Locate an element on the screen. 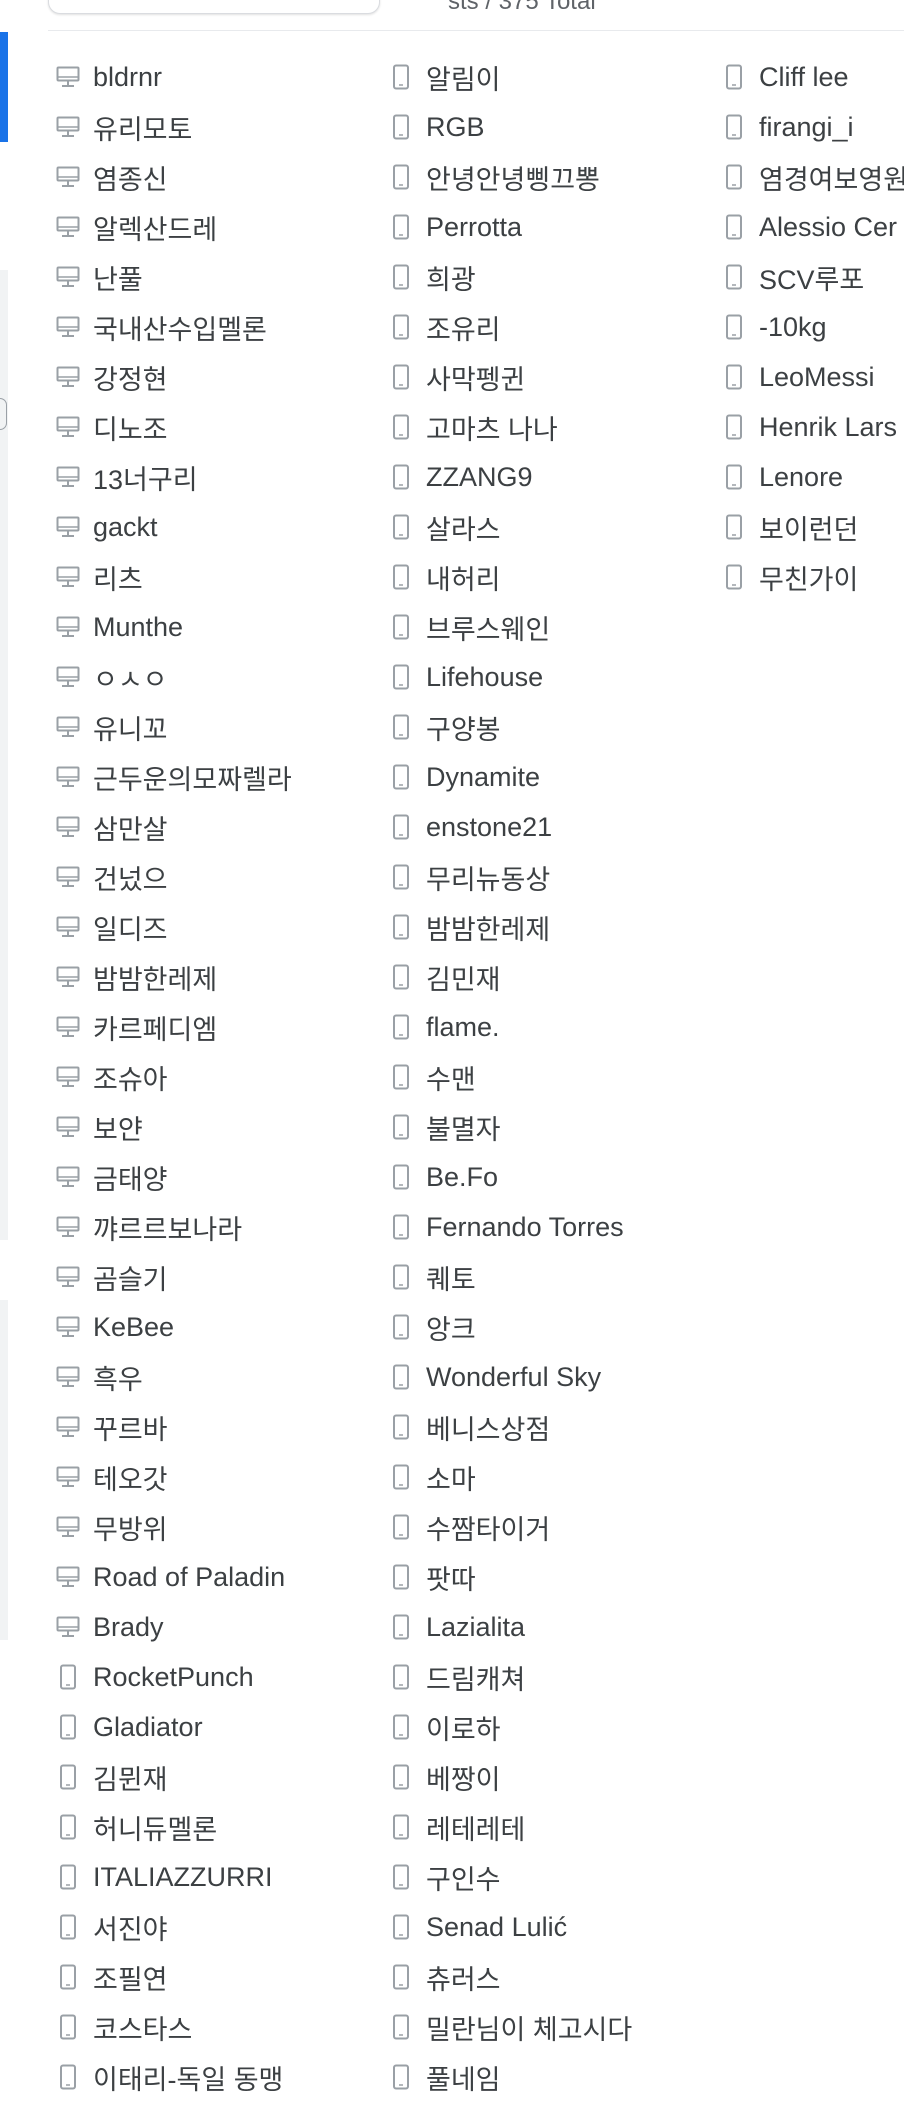 This screenshot has width=904, height=2103. user-list-item: 보얀 is located at coordinates (214, 1127).